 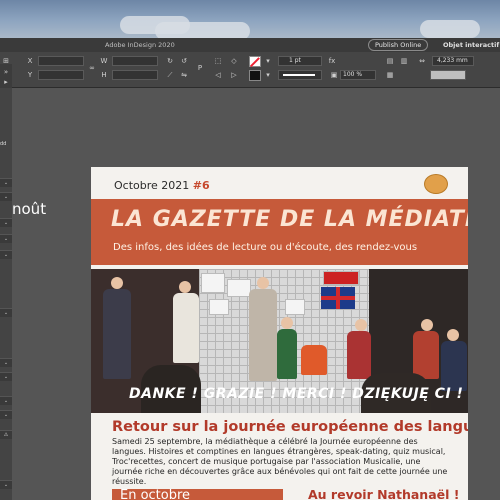 I want to click on pasteboard-text: noût, so click(x=29, y=209).